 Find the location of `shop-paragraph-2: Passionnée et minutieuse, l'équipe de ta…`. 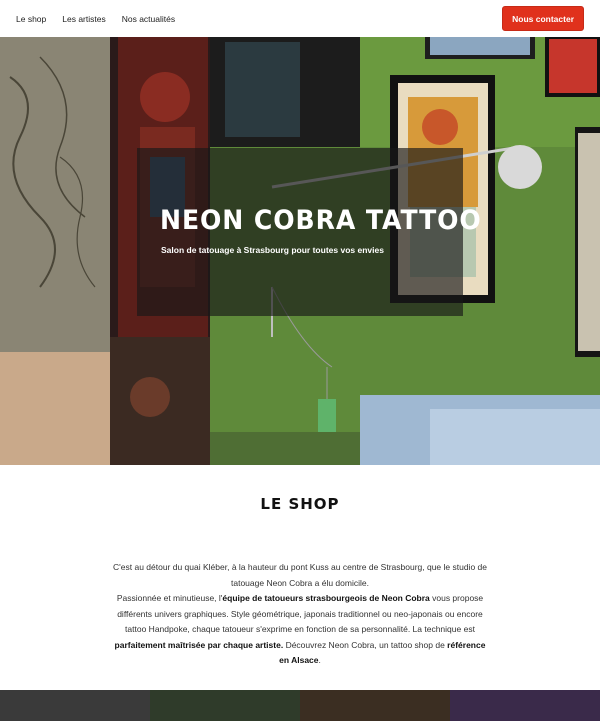

shop-paragraph-2: Passionnée et minutieuse, l'équipe de ta… is located at coordinates (300, 630).